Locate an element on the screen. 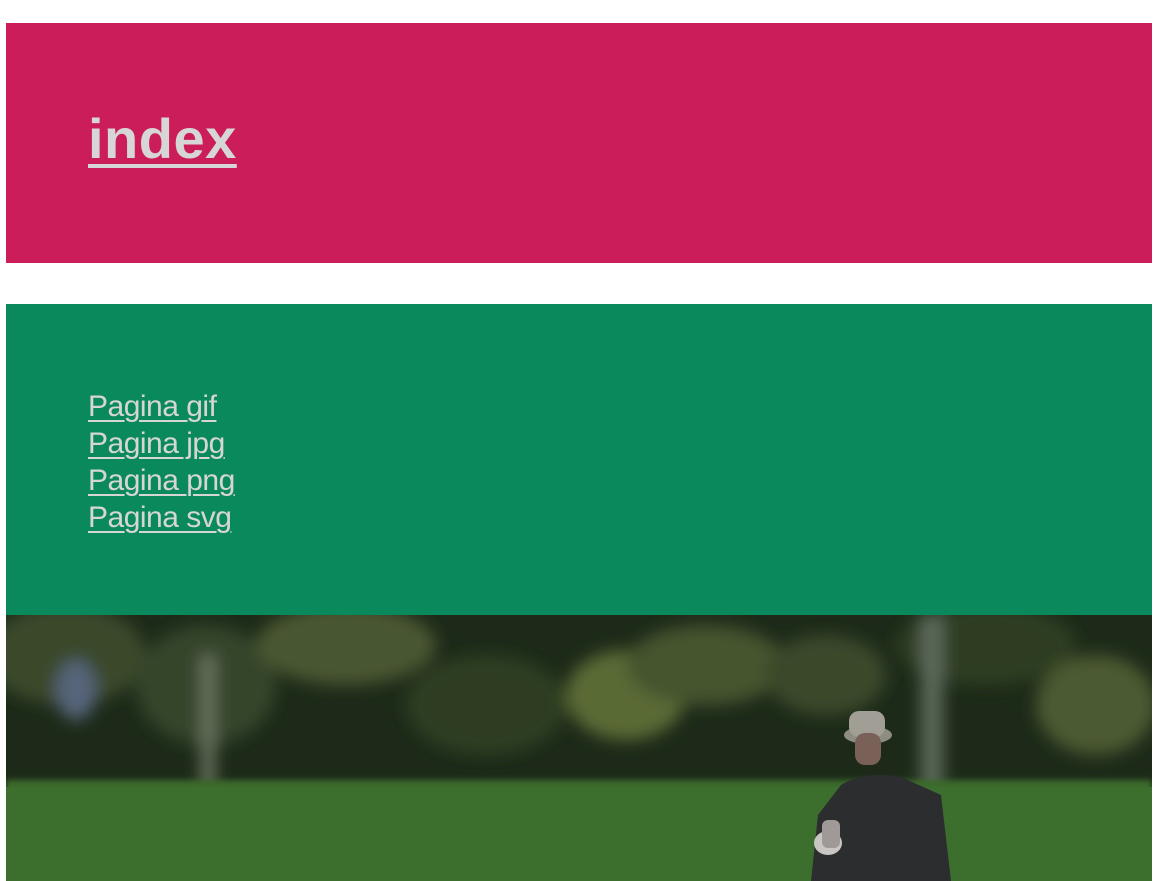  nav-link-jpg: Pagina jpg is located at coordinates (156, 443).